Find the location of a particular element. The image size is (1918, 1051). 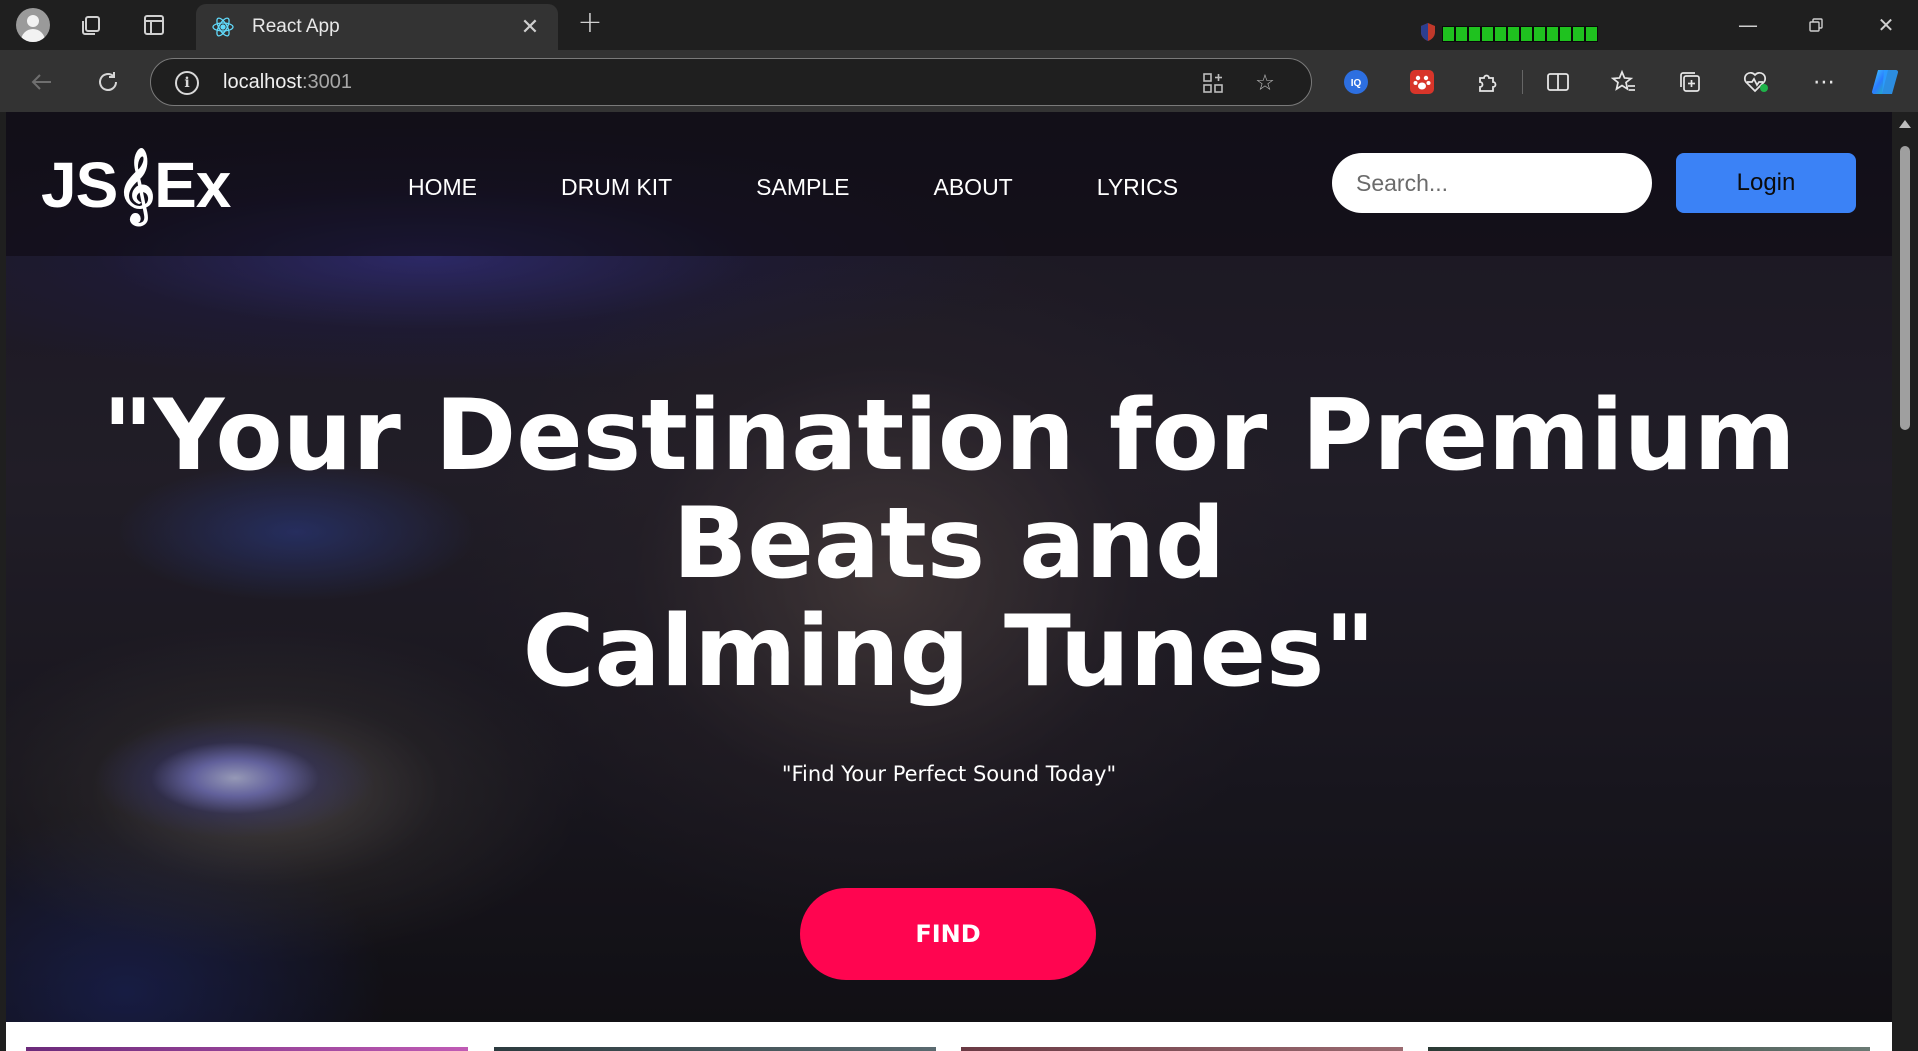

nav-link-sample: SAMPLE is located at coordinates (802, 187).